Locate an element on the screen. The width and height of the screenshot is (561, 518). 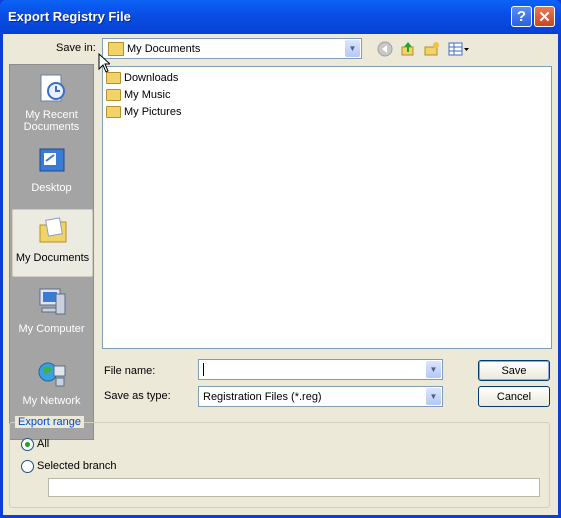
up-folder-icon is located at coordinates (408, 49).